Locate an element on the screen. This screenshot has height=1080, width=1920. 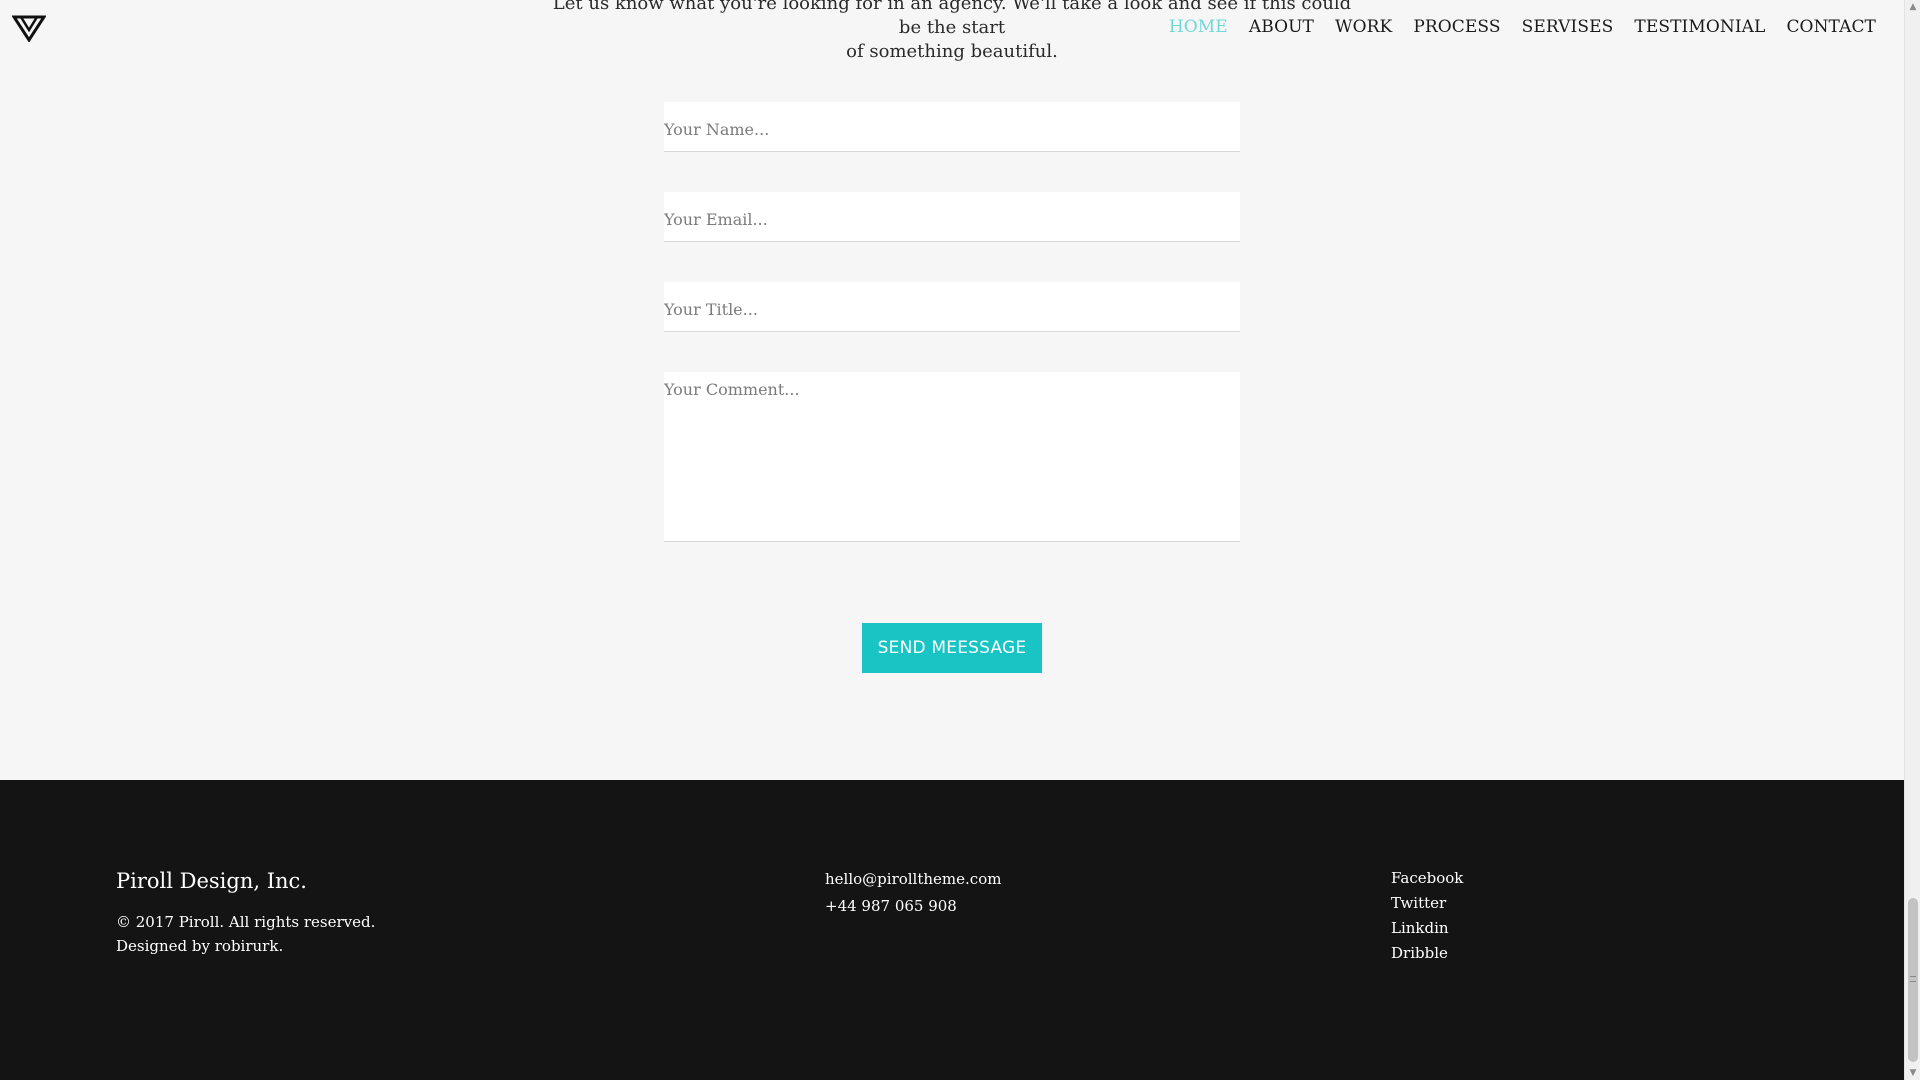
nav-work: WORK is located at coordinates (1363, 27).